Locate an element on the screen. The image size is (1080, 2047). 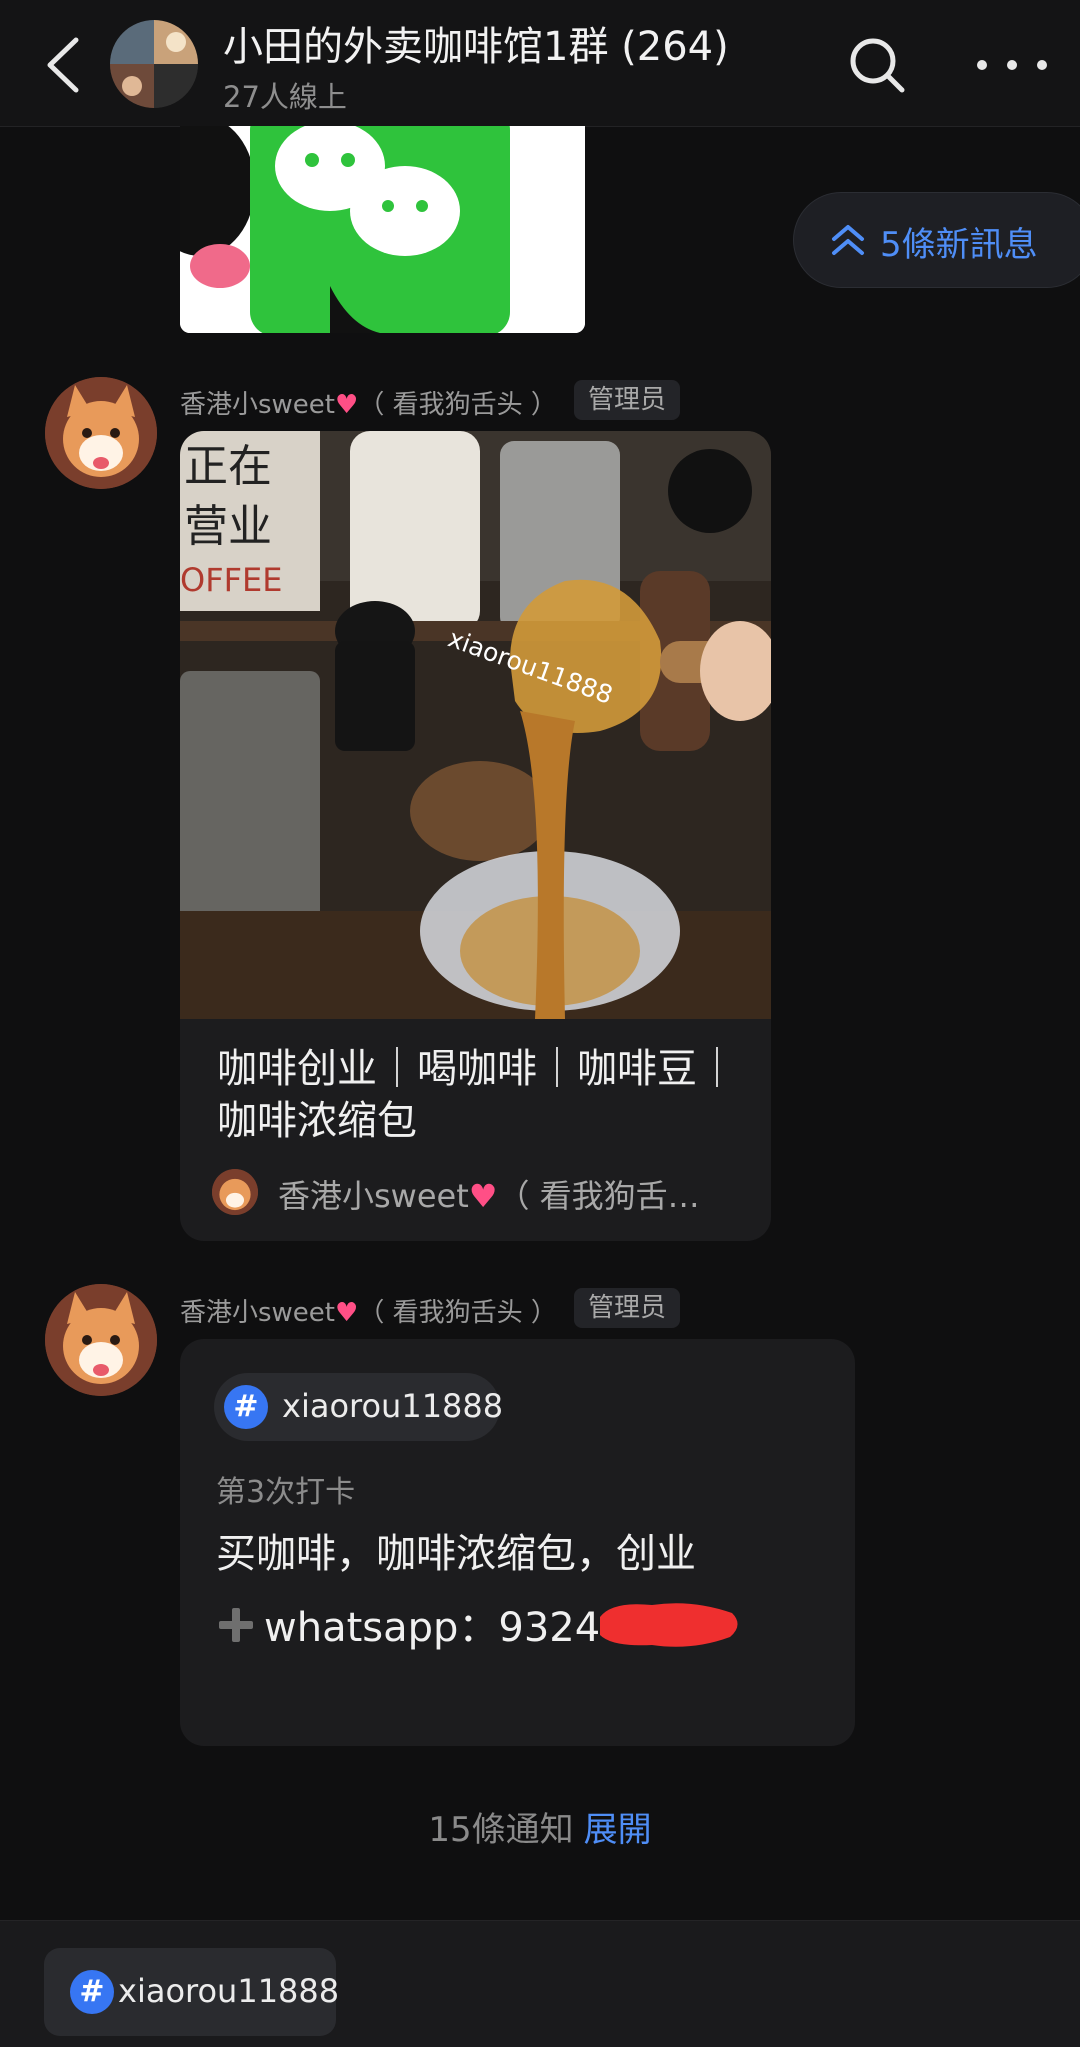
expand-link: 展開 is located at coordinates (618, 1830).